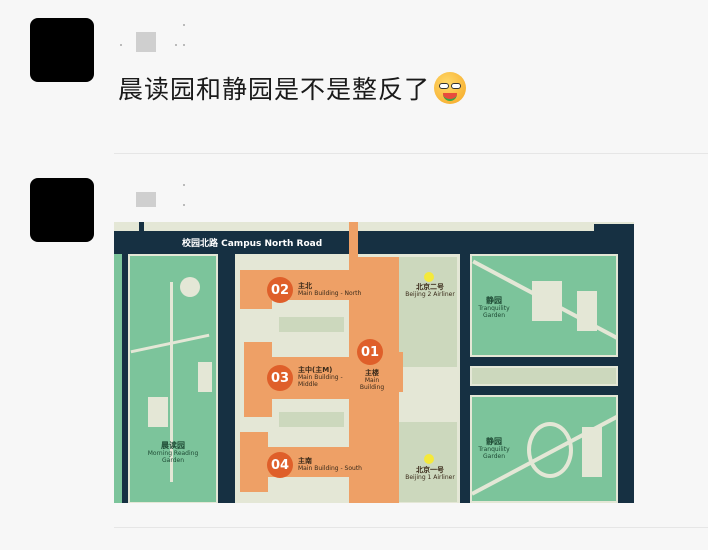 This screenshot has height=550, width=708. Describe the element at coordinates (274, 89) in the screenshot. I see `message-text: 晨读园和静园是不是整反了` at that location.